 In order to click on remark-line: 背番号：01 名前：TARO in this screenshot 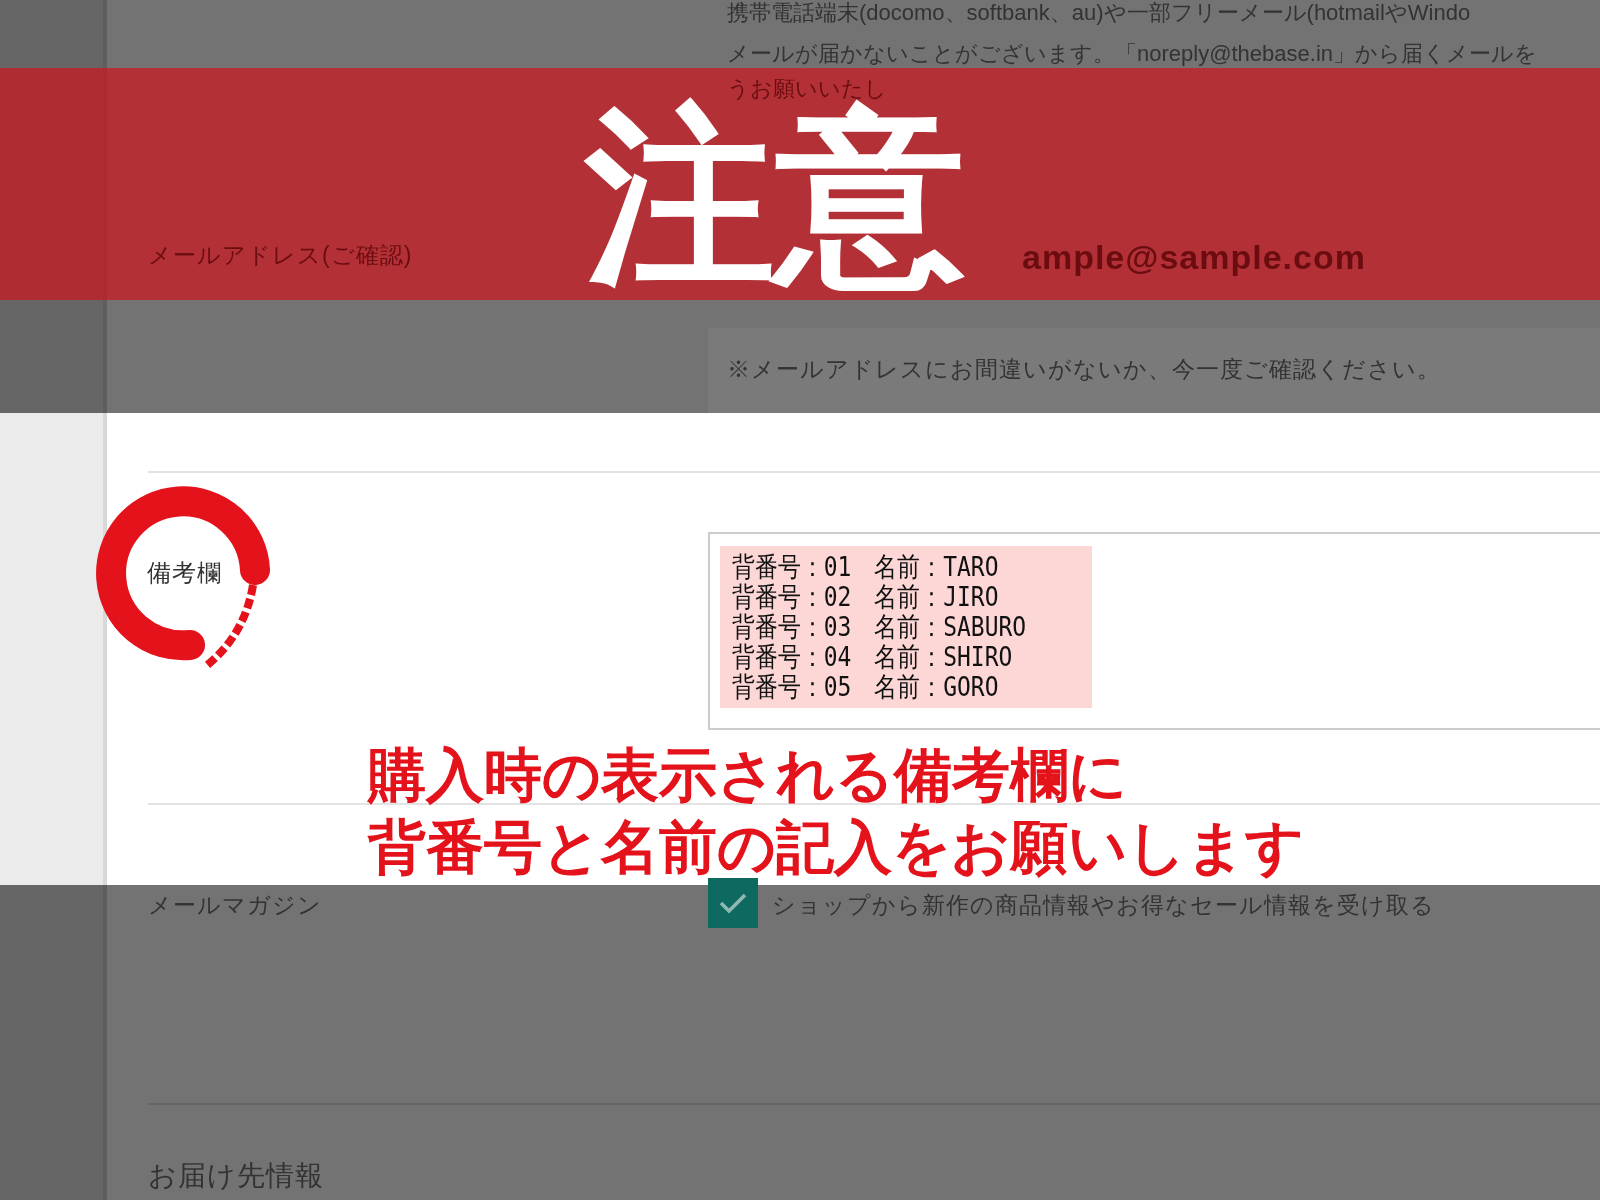, I will do `click(866, 567)`.